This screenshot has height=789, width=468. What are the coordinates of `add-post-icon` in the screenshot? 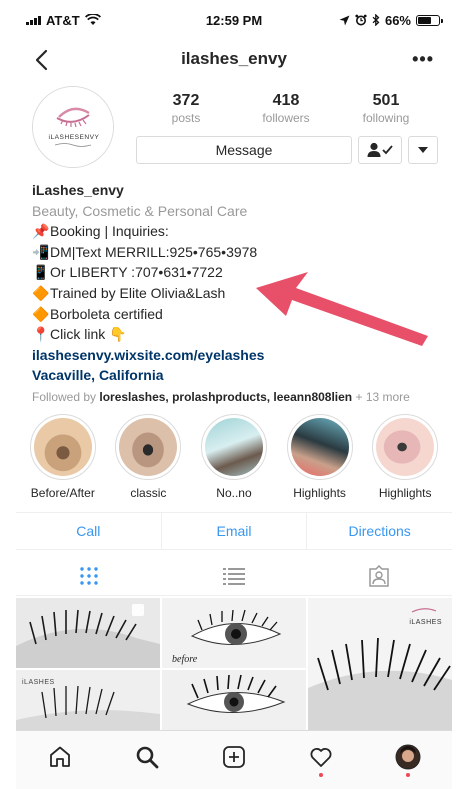 It's located at (234, 757).